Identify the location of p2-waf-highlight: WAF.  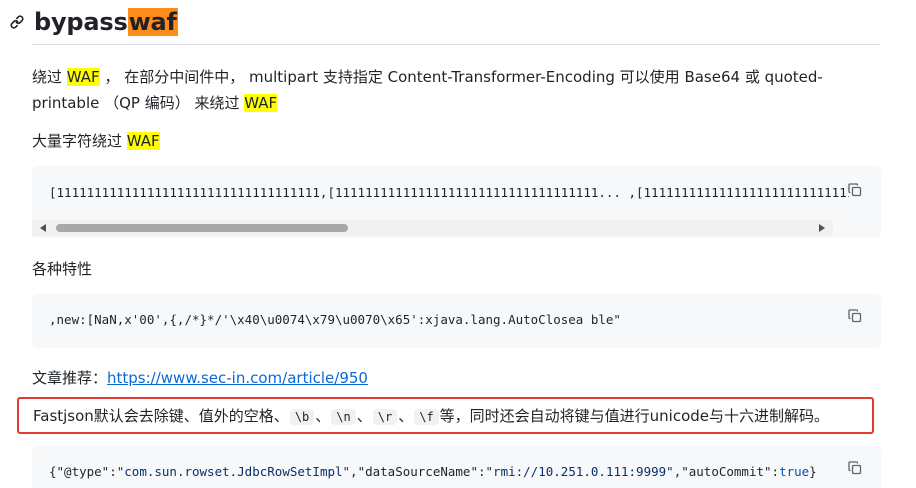
(143, 141).